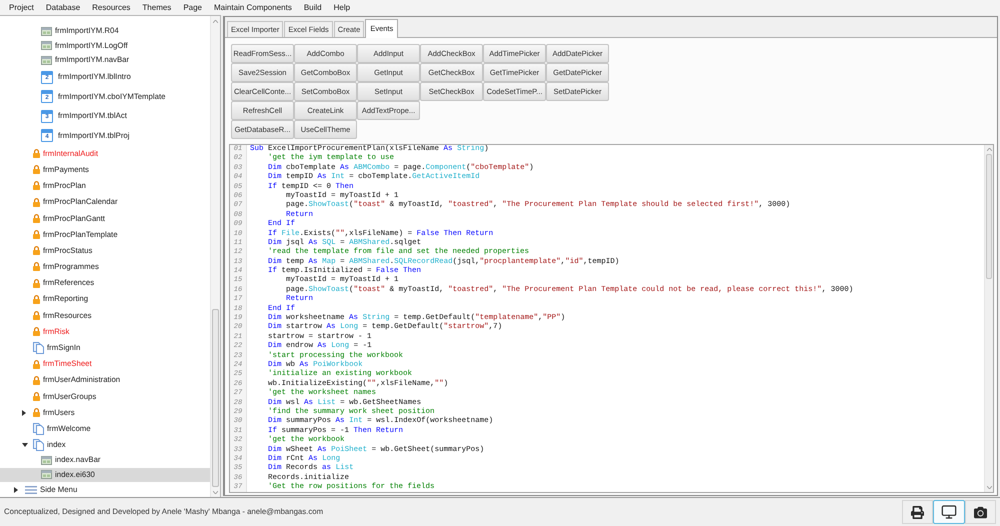 The height and width of the screenshot is (526, 1000). I want to click on menu-item: Project, so click(21, 8).